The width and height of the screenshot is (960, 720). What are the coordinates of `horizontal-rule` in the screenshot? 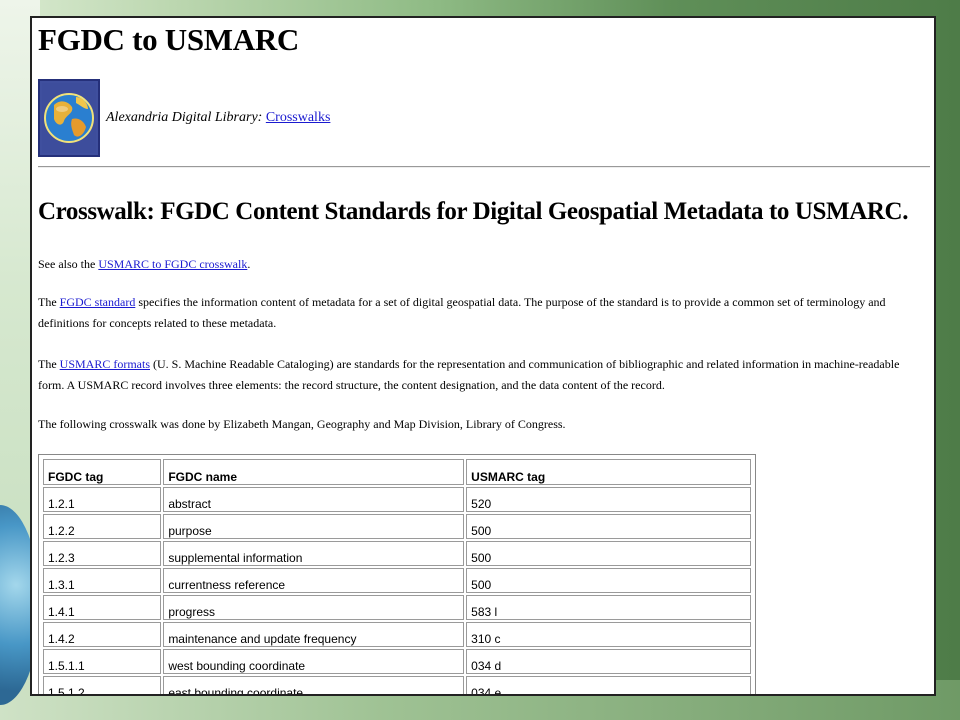 It's located at (484, 167).